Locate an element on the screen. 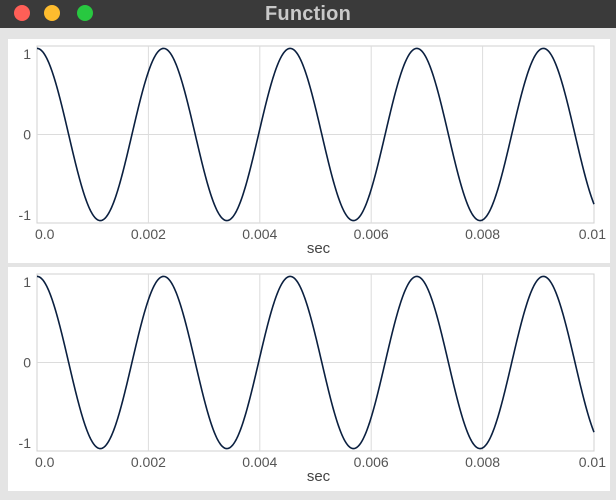 This screenshot has height=500, width=616. title-bar: Function is located at coordinates (308, 14).